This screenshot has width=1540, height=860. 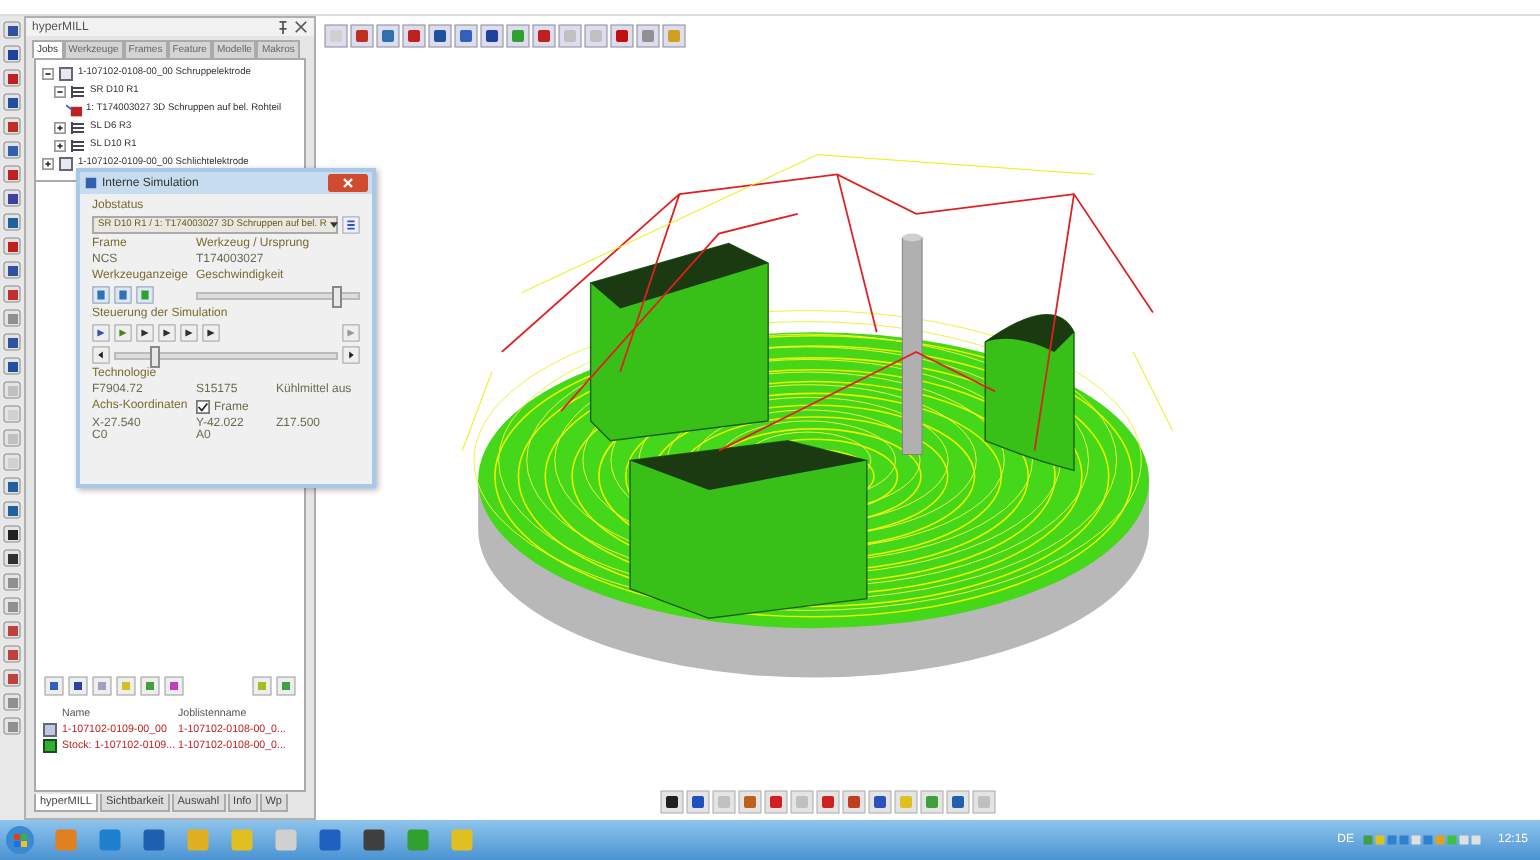 I want to click on app-icon, so click(x=91, y=183).